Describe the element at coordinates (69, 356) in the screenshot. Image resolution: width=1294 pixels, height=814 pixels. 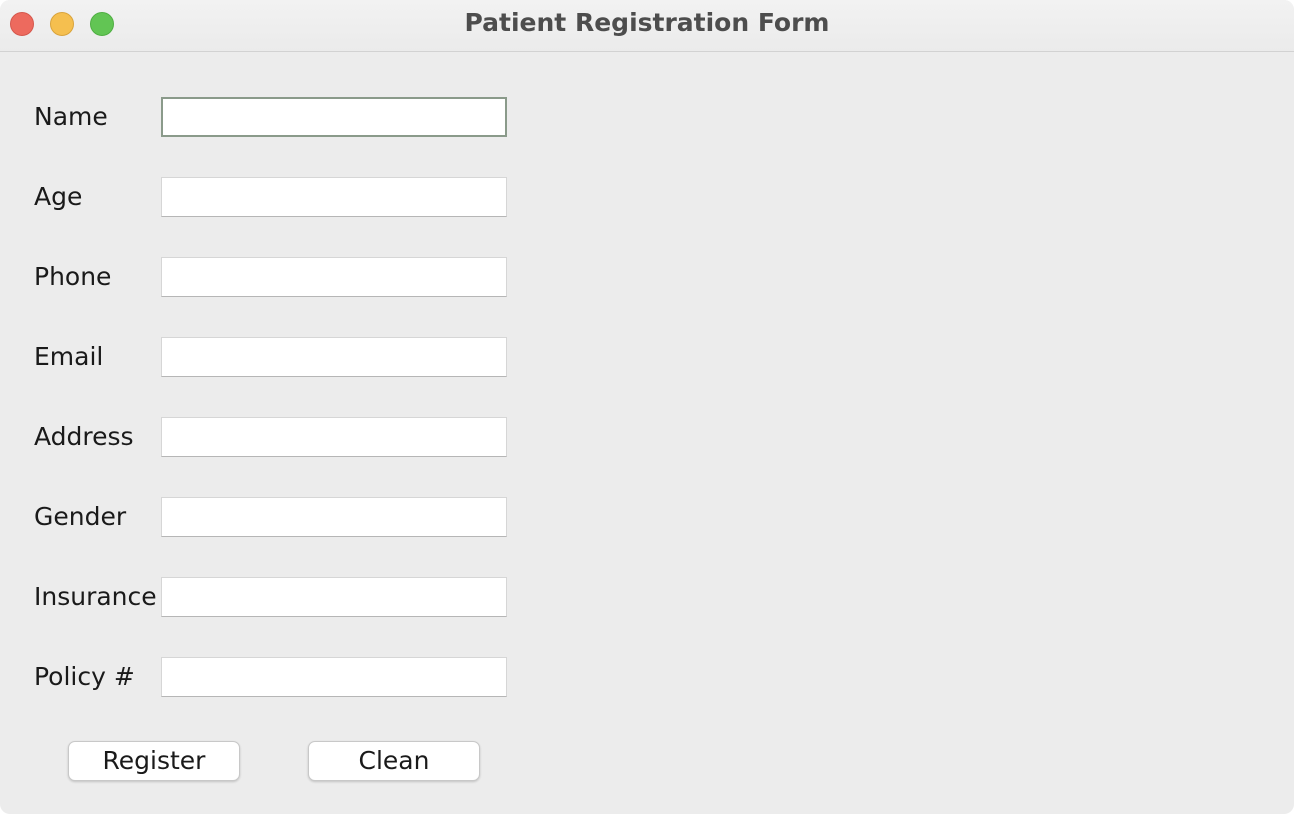
I see `email-label: Email` at that location.